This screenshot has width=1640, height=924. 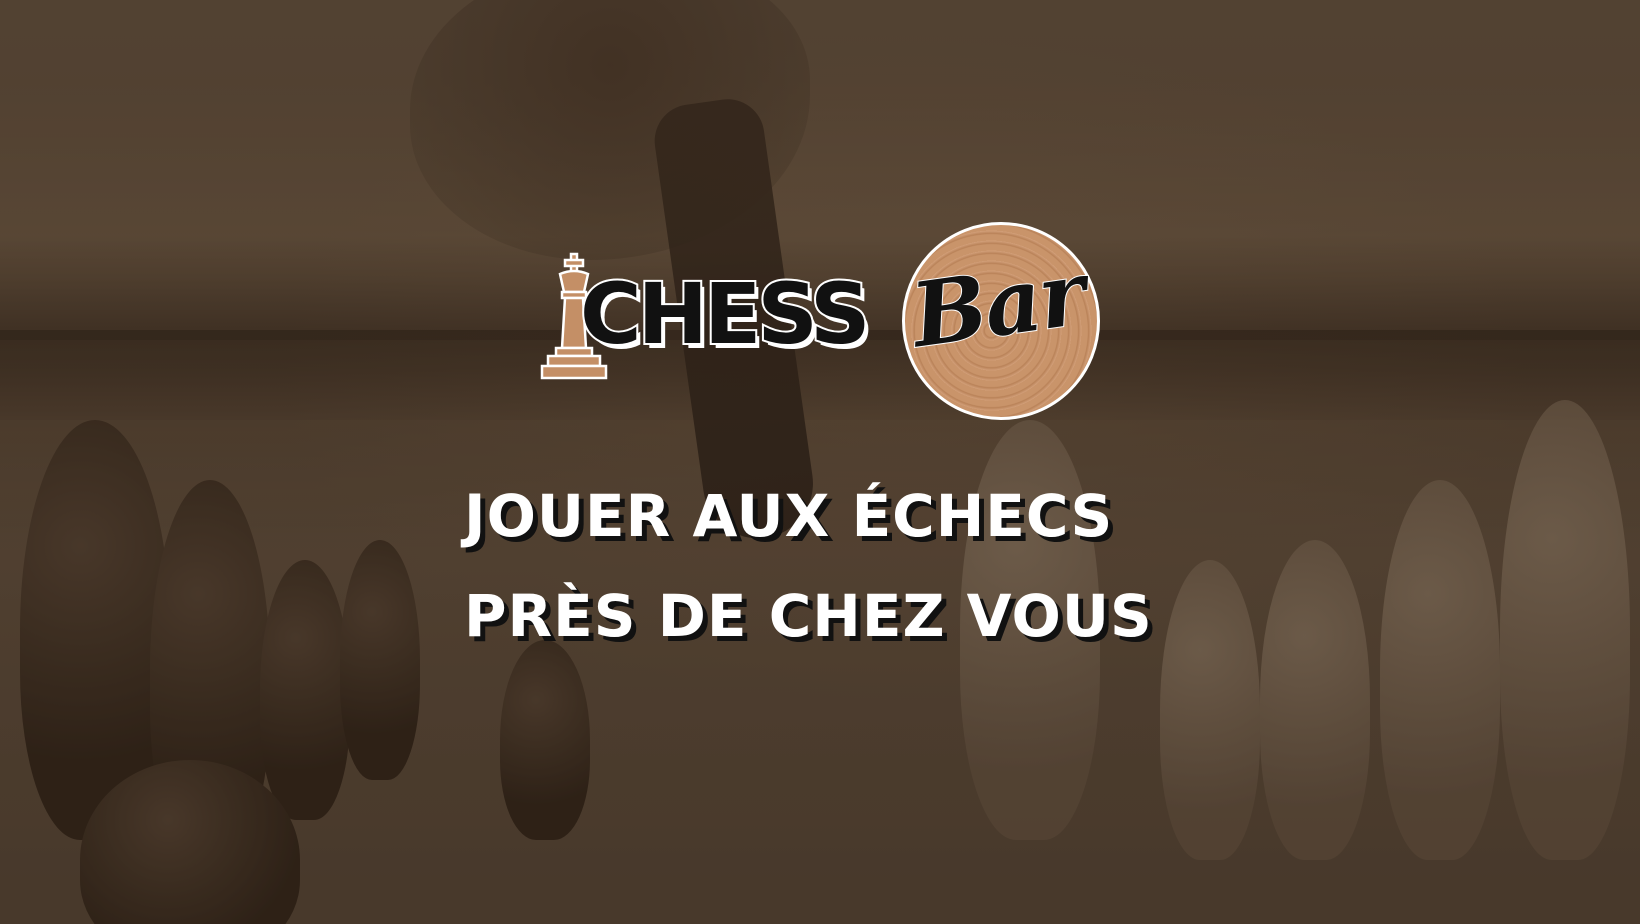 What do you see at coordinates (844, 566) in the screenshot?
I see `headline: JOUER AUX ÉCHECS PRÈS DE CHEZ VOUS` at bounding box center [844, 566].